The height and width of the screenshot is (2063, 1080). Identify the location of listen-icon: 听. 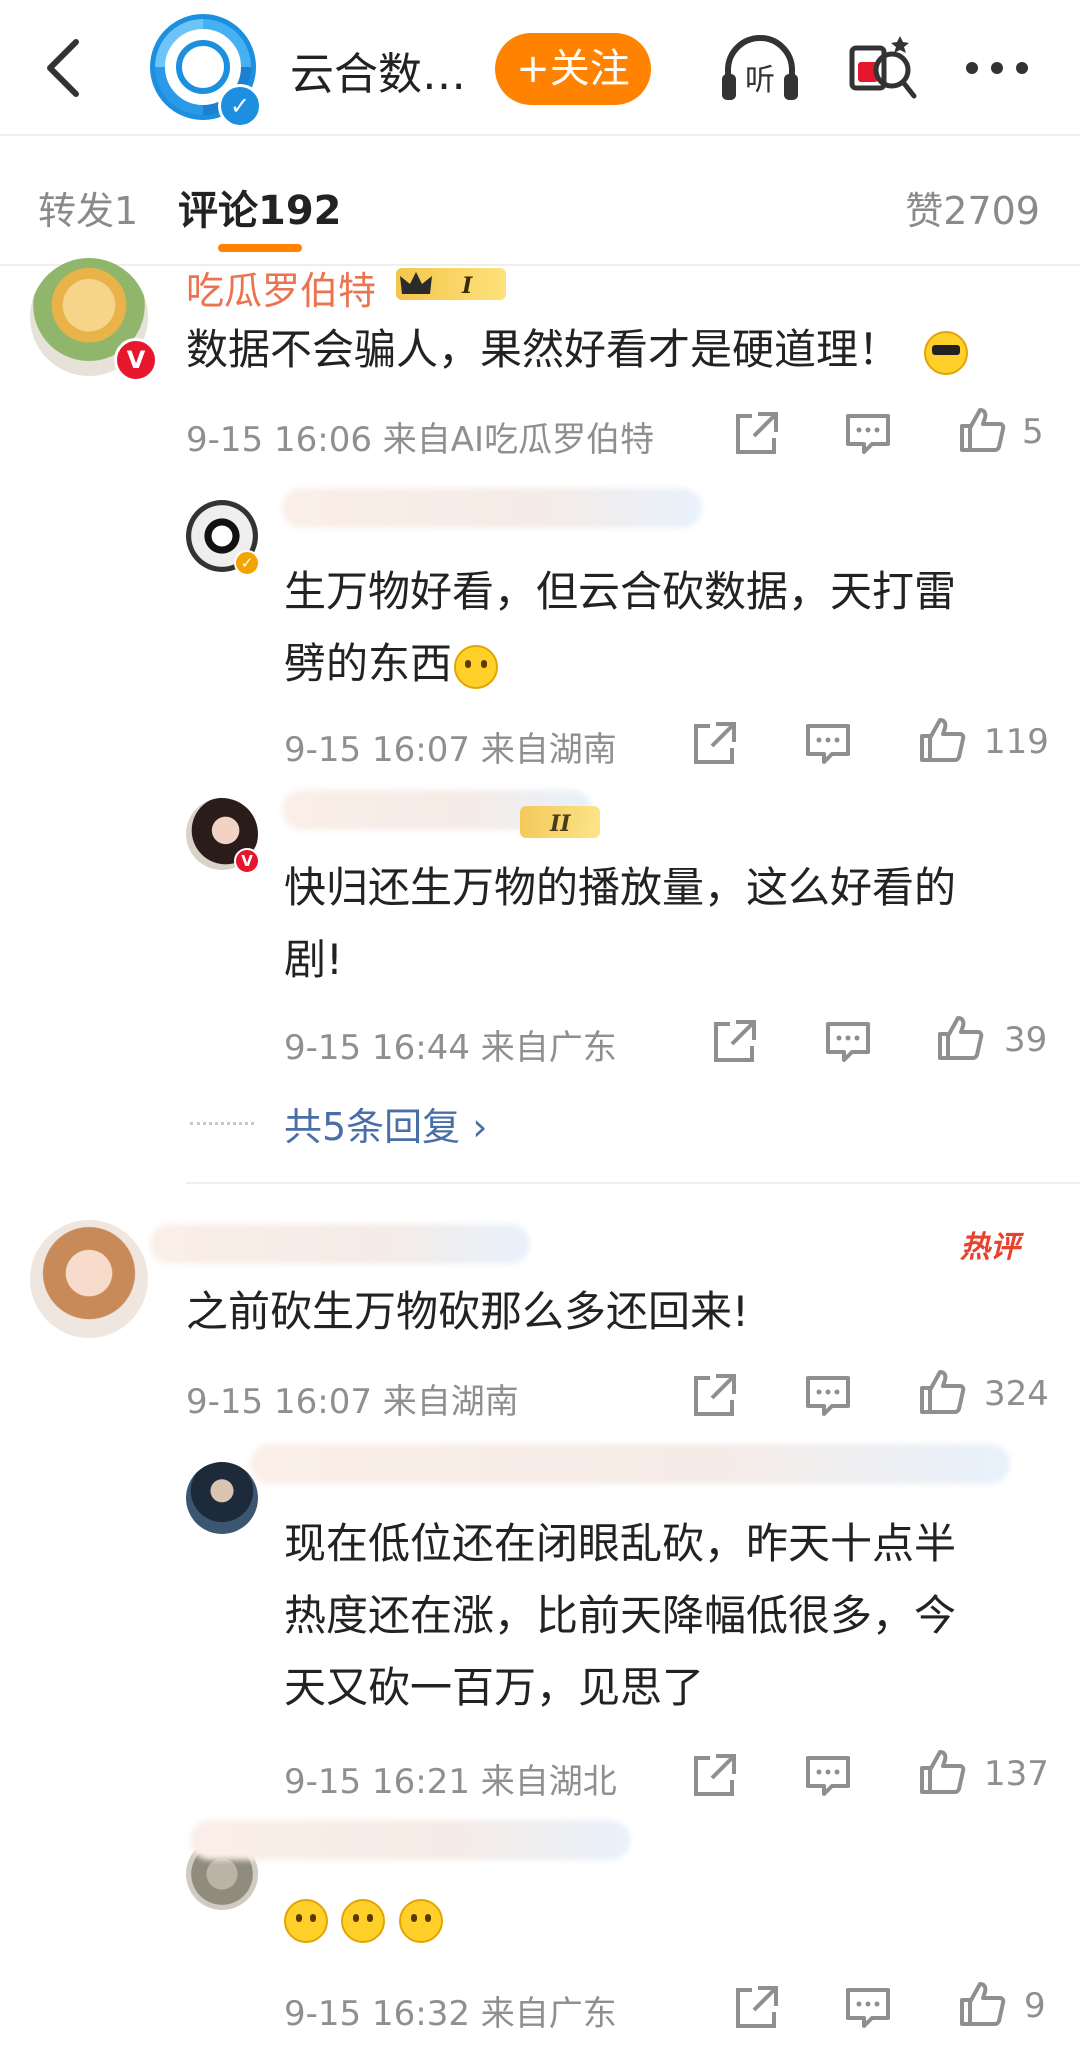
(760, 67).